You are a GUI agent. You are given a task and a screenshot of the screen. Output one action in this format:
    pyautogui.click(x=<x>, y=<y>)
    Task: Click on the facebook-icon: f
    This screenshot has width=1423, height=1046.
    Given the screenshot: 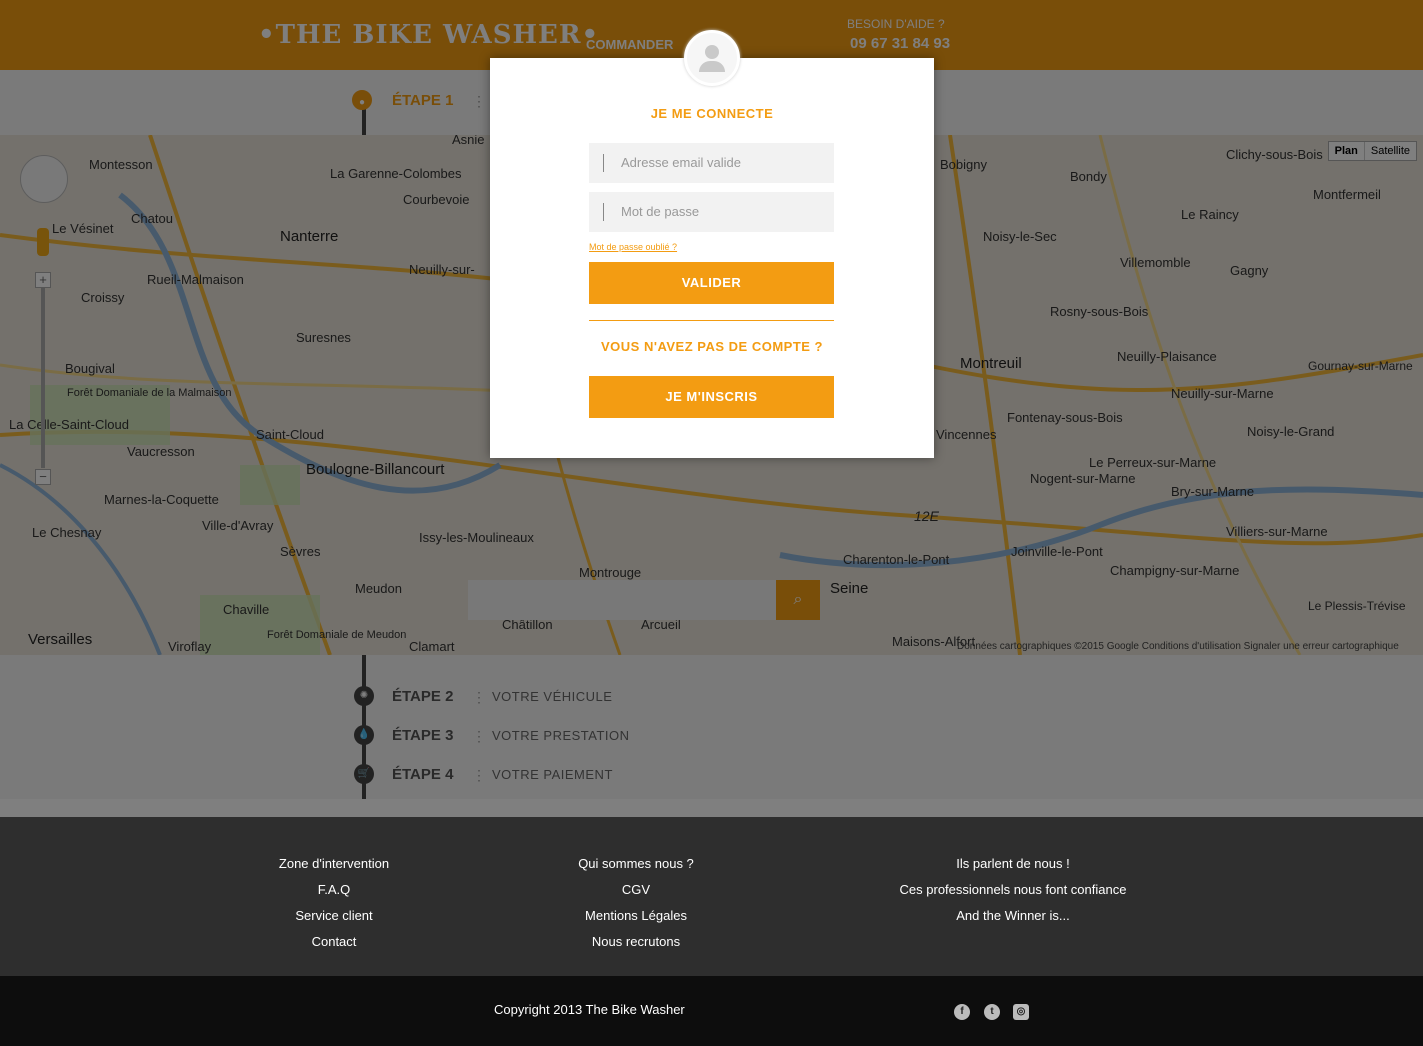 What is the action you would take?
    pyautogui.click(x=962, y=1012)
    